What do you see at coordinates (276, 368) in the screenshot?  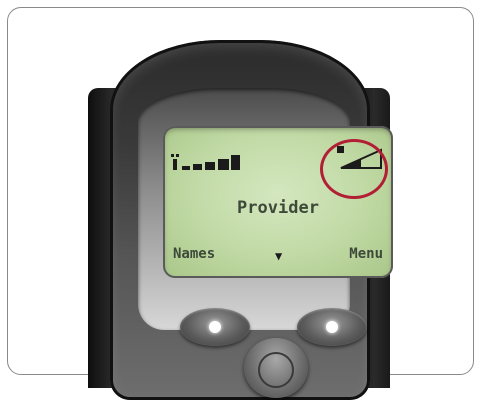 I see `navigation-button` at bounding box center [276, 368].